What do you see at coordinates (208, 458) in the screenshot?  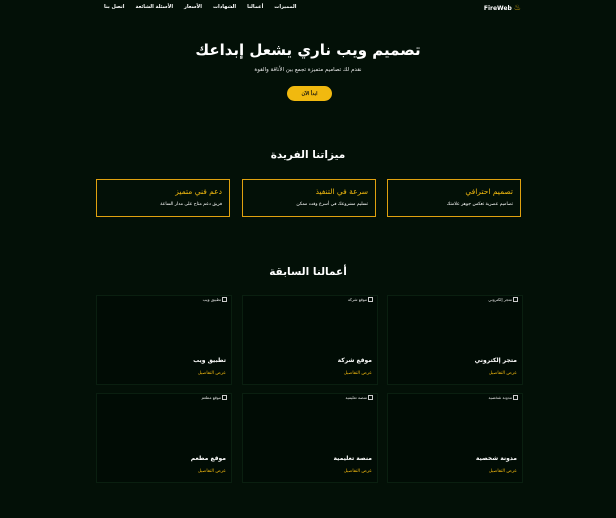 I see `card-title: موقع مطعم` at bounding box center [208, 458].